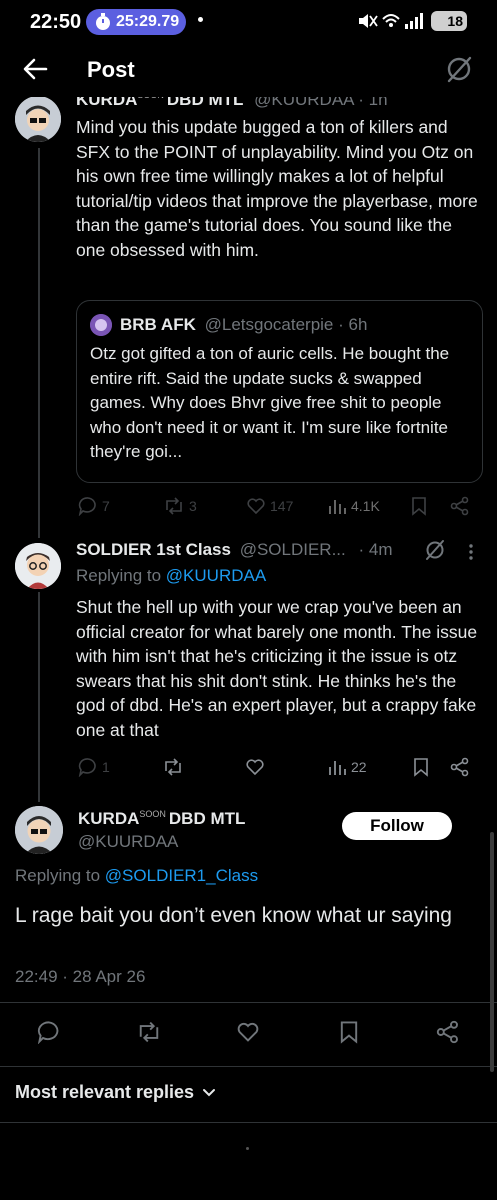 The height and width of the screenshot is (1200, 497). I want to click on scrollbar, so click(492, 952).